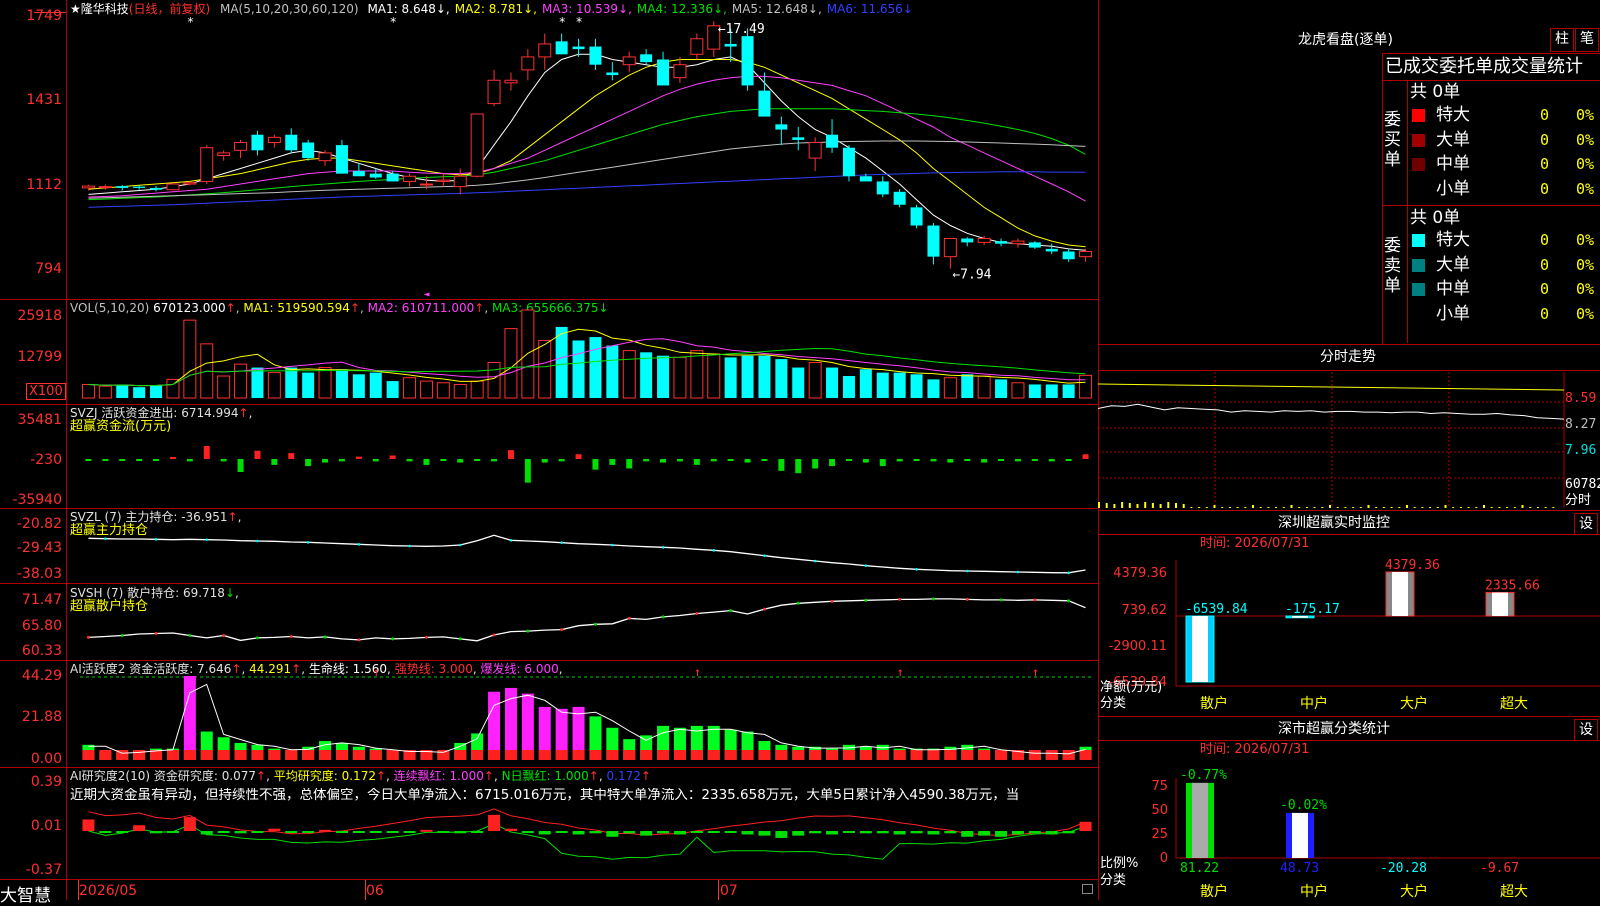 Image resolution: width=1600 pixels, height=906 pixels. What do you see at coordinates (587, 189) in the screenshot?
I see `ma-line-MA6` at bounding box center [587, 189].